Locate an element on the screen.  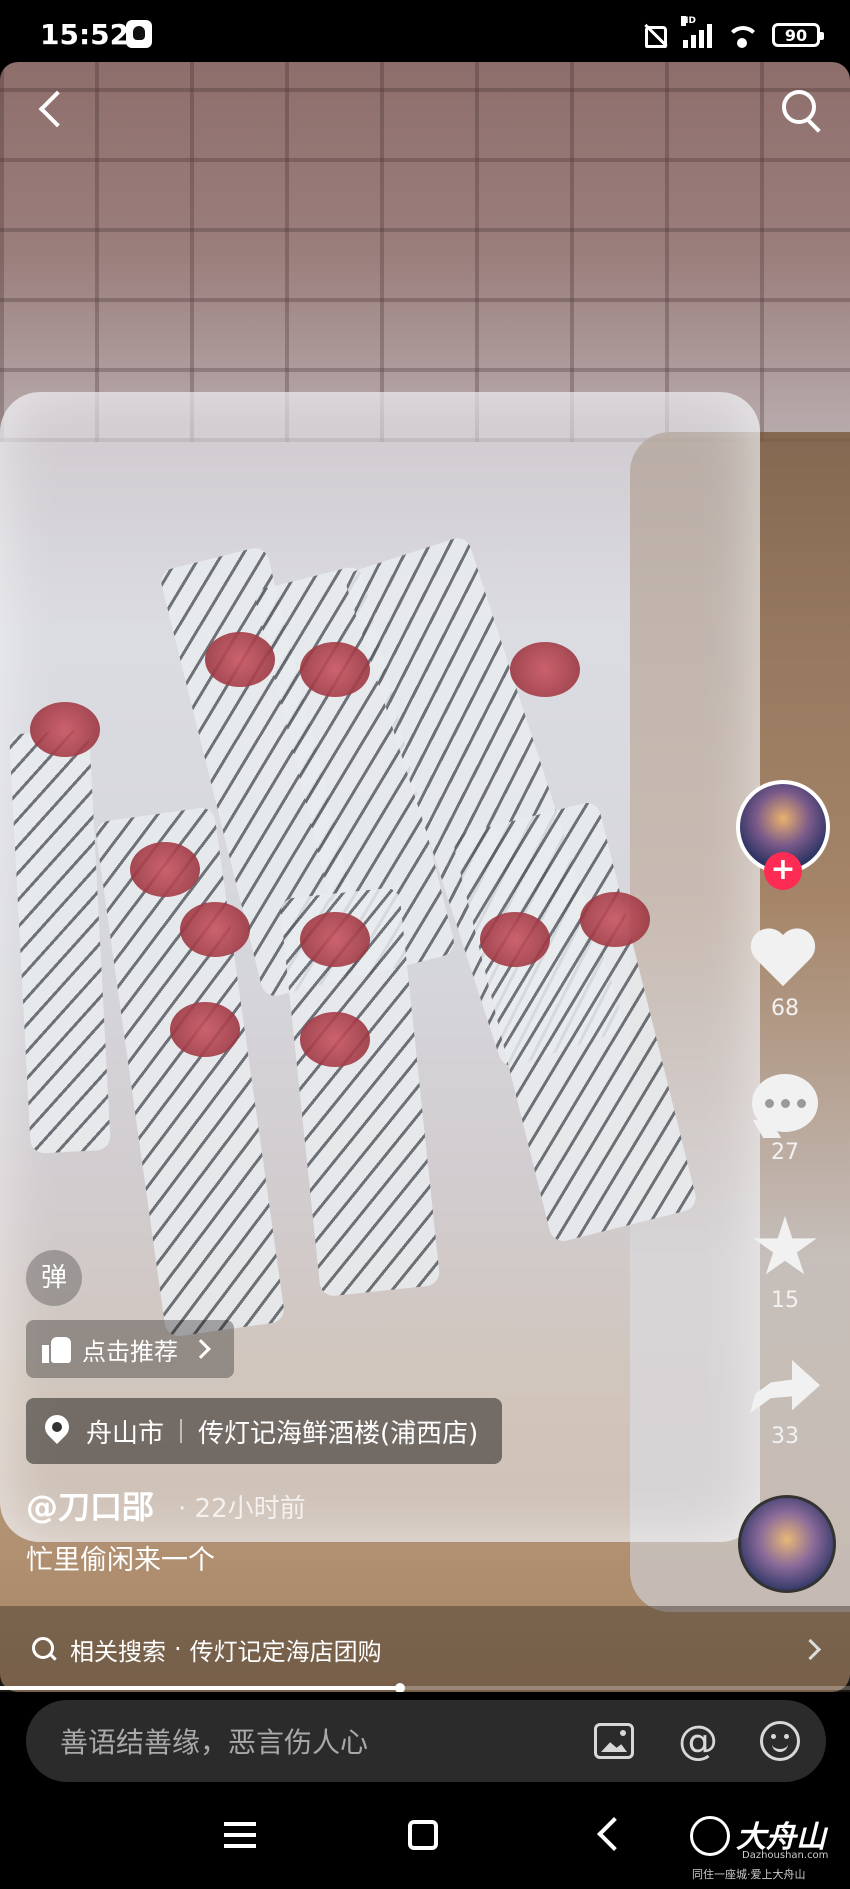
comment-input-placeholder: 善语结善缘，恶言伤人心 is located at coordinates (327, 1741).